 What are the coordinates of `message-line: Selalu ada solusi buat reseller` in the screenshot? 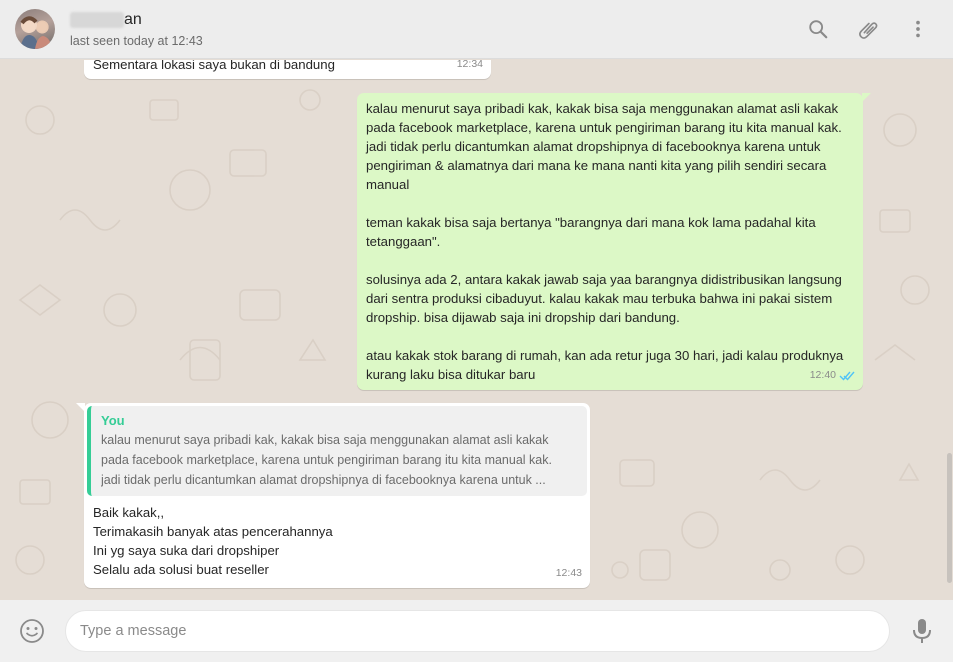 It's located at (181, 569).